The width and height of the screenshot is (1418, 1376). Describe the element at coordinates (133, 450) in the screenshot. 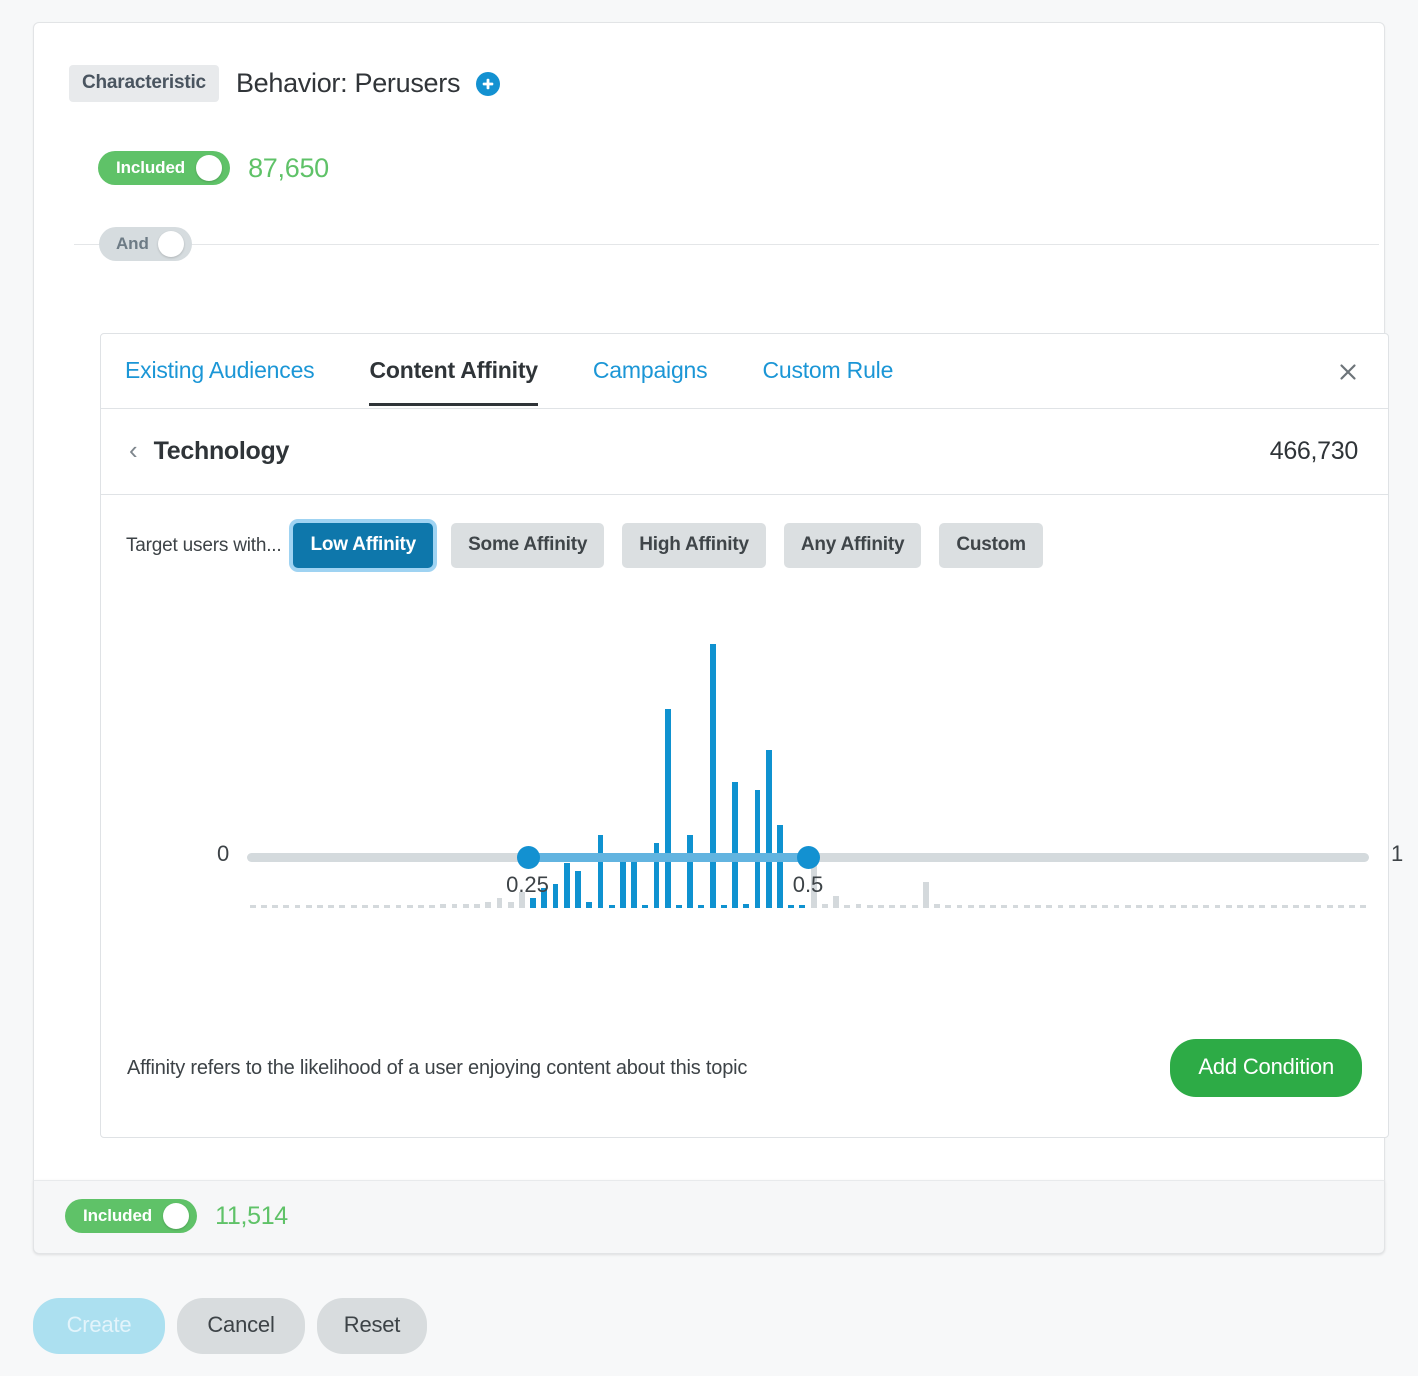

I see `chevron-left-icon: ‹` at that location.